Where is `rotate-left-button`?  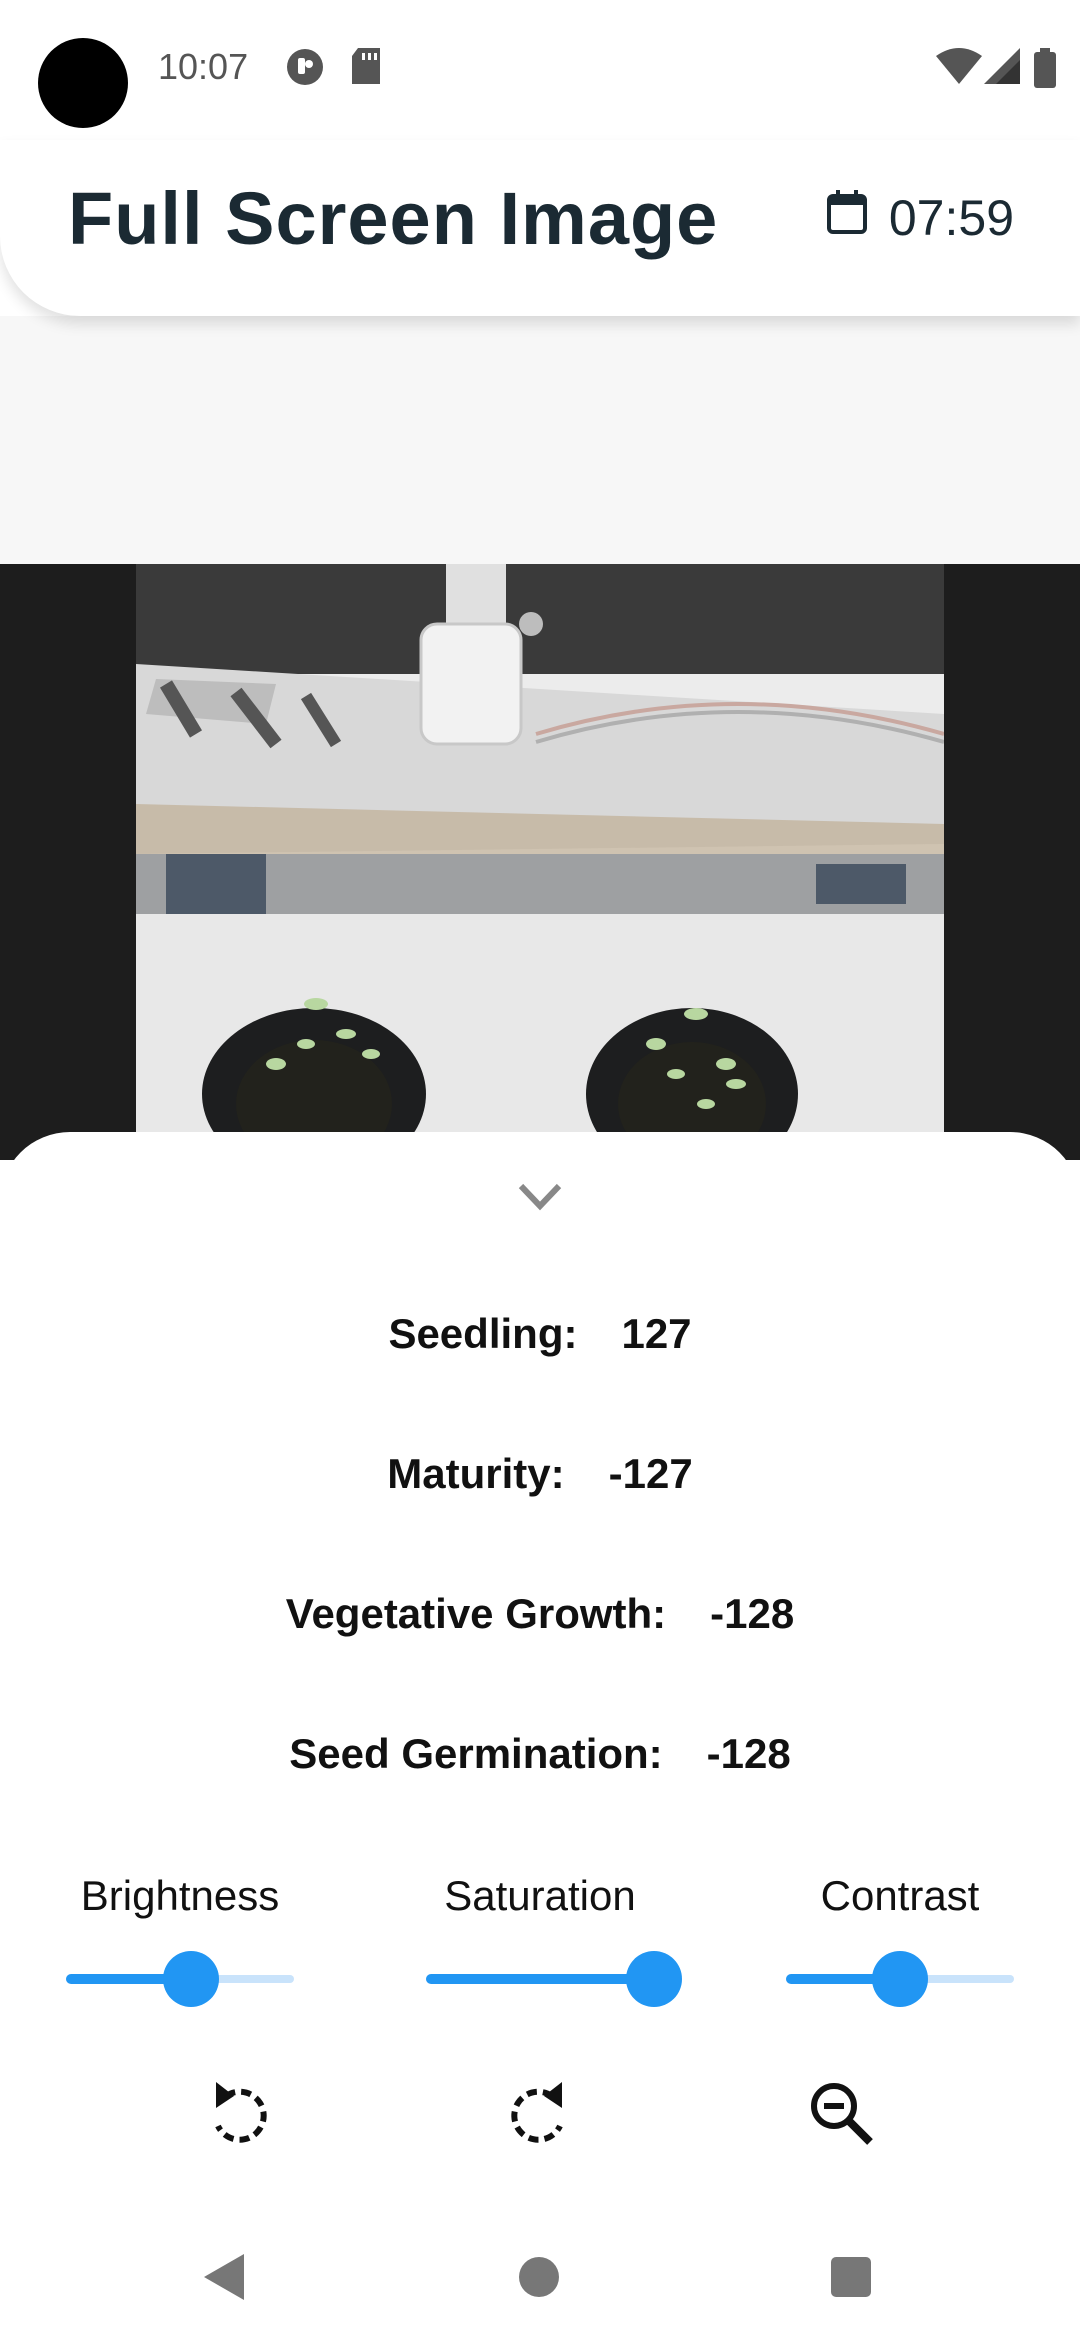
rotate-left-button is located at coordinates (238, 2114).